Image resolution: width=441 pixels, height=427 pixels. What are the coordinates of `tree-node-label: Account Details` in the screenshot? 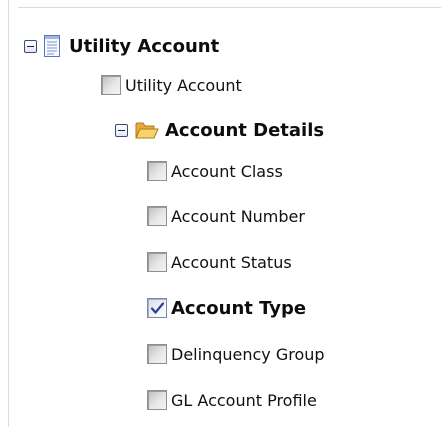 It's located at (245, 130).